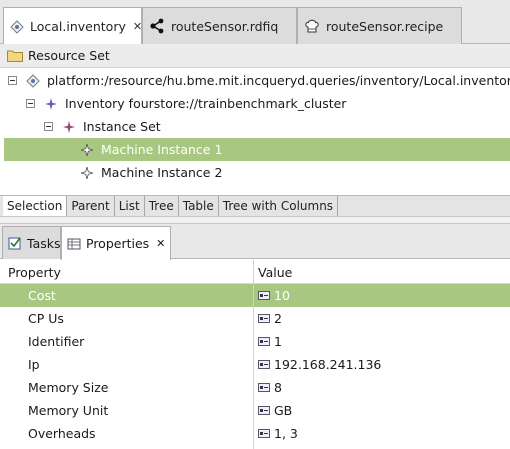  I want to click on column-header-property: Property, so click(34, 272).